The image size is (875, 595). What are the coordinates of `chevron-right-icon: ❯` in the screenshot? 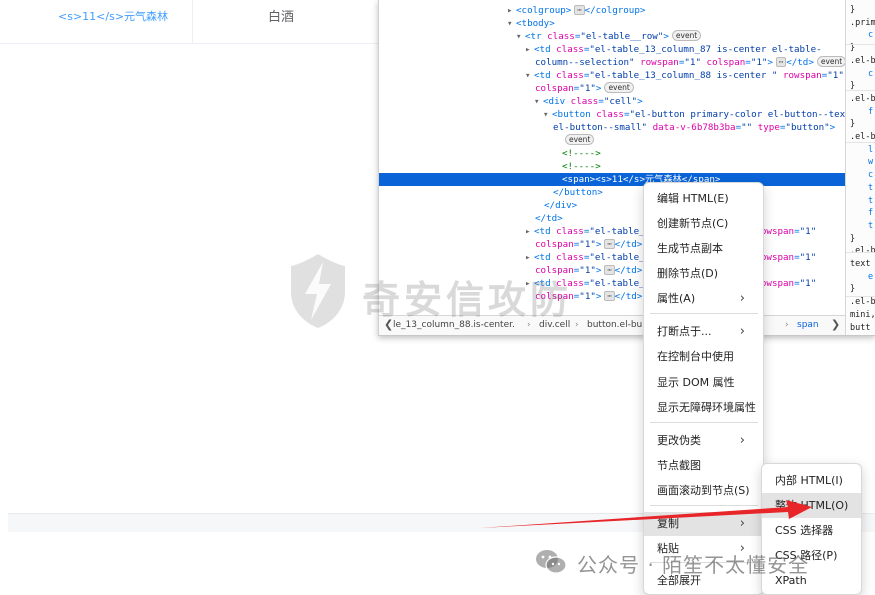 It's located at (835, 324).